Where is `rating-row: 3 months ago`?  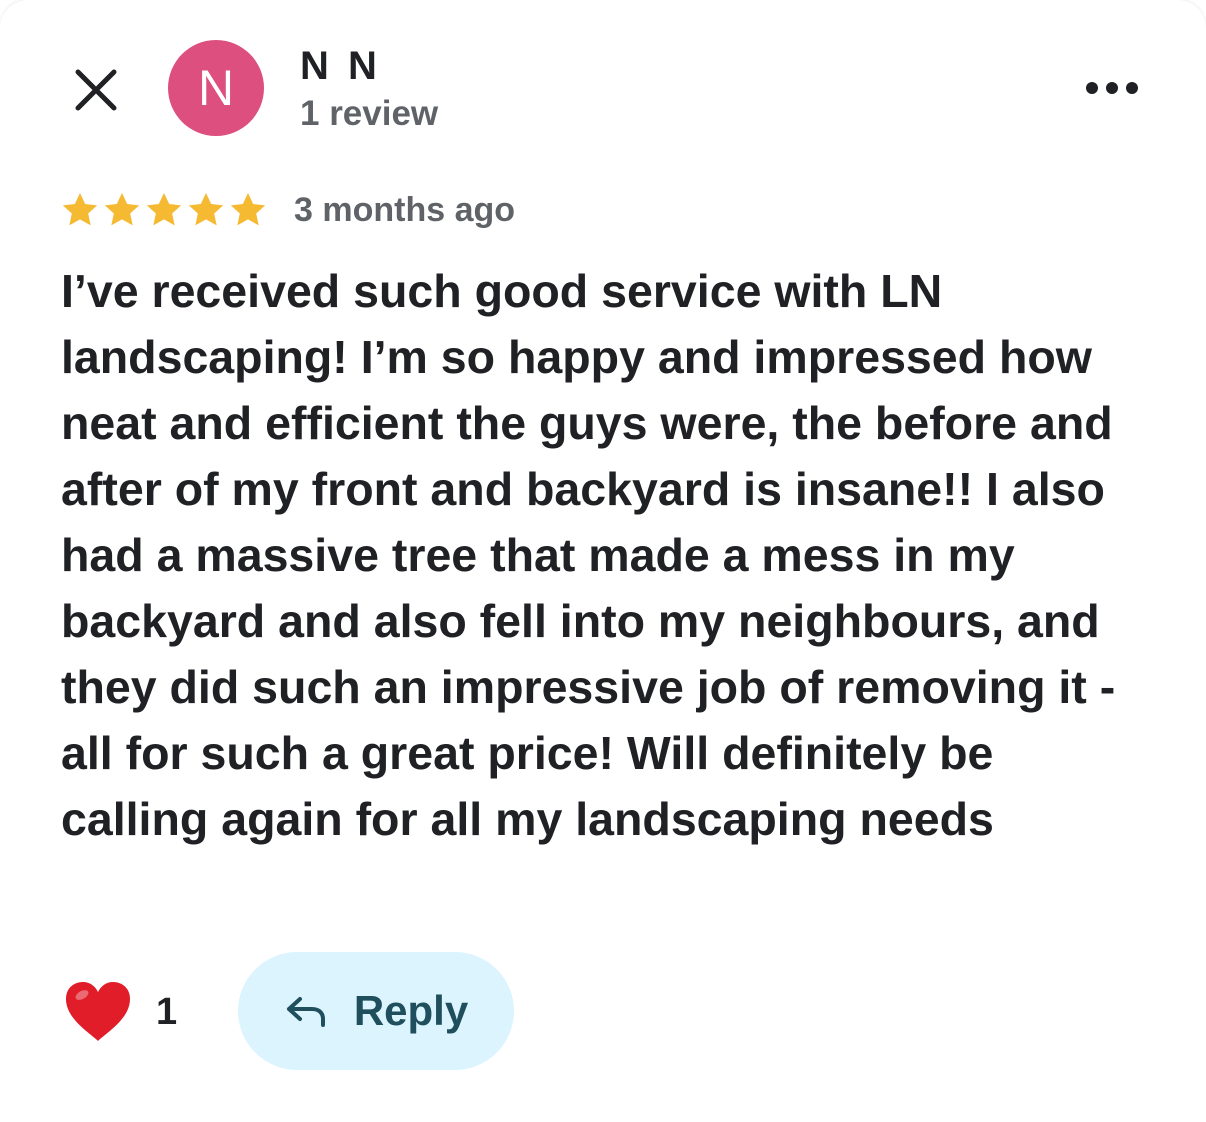 rating-row: 3 months ago is located at coordinates (287, 210).